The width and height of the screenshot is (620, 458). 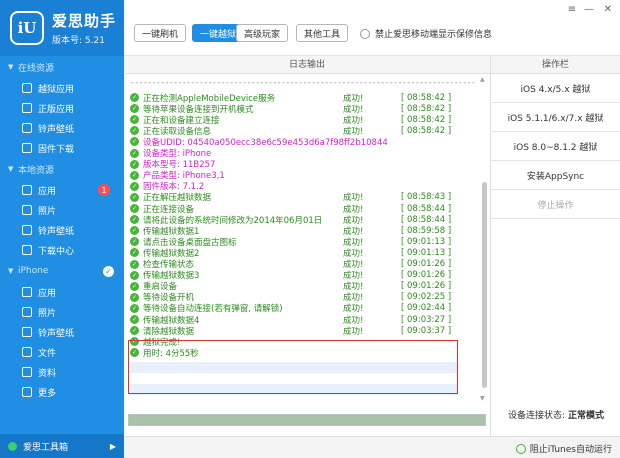 I want to click on sidebar-section-header: ▼ 本地资源, so click(x=62, y=169).